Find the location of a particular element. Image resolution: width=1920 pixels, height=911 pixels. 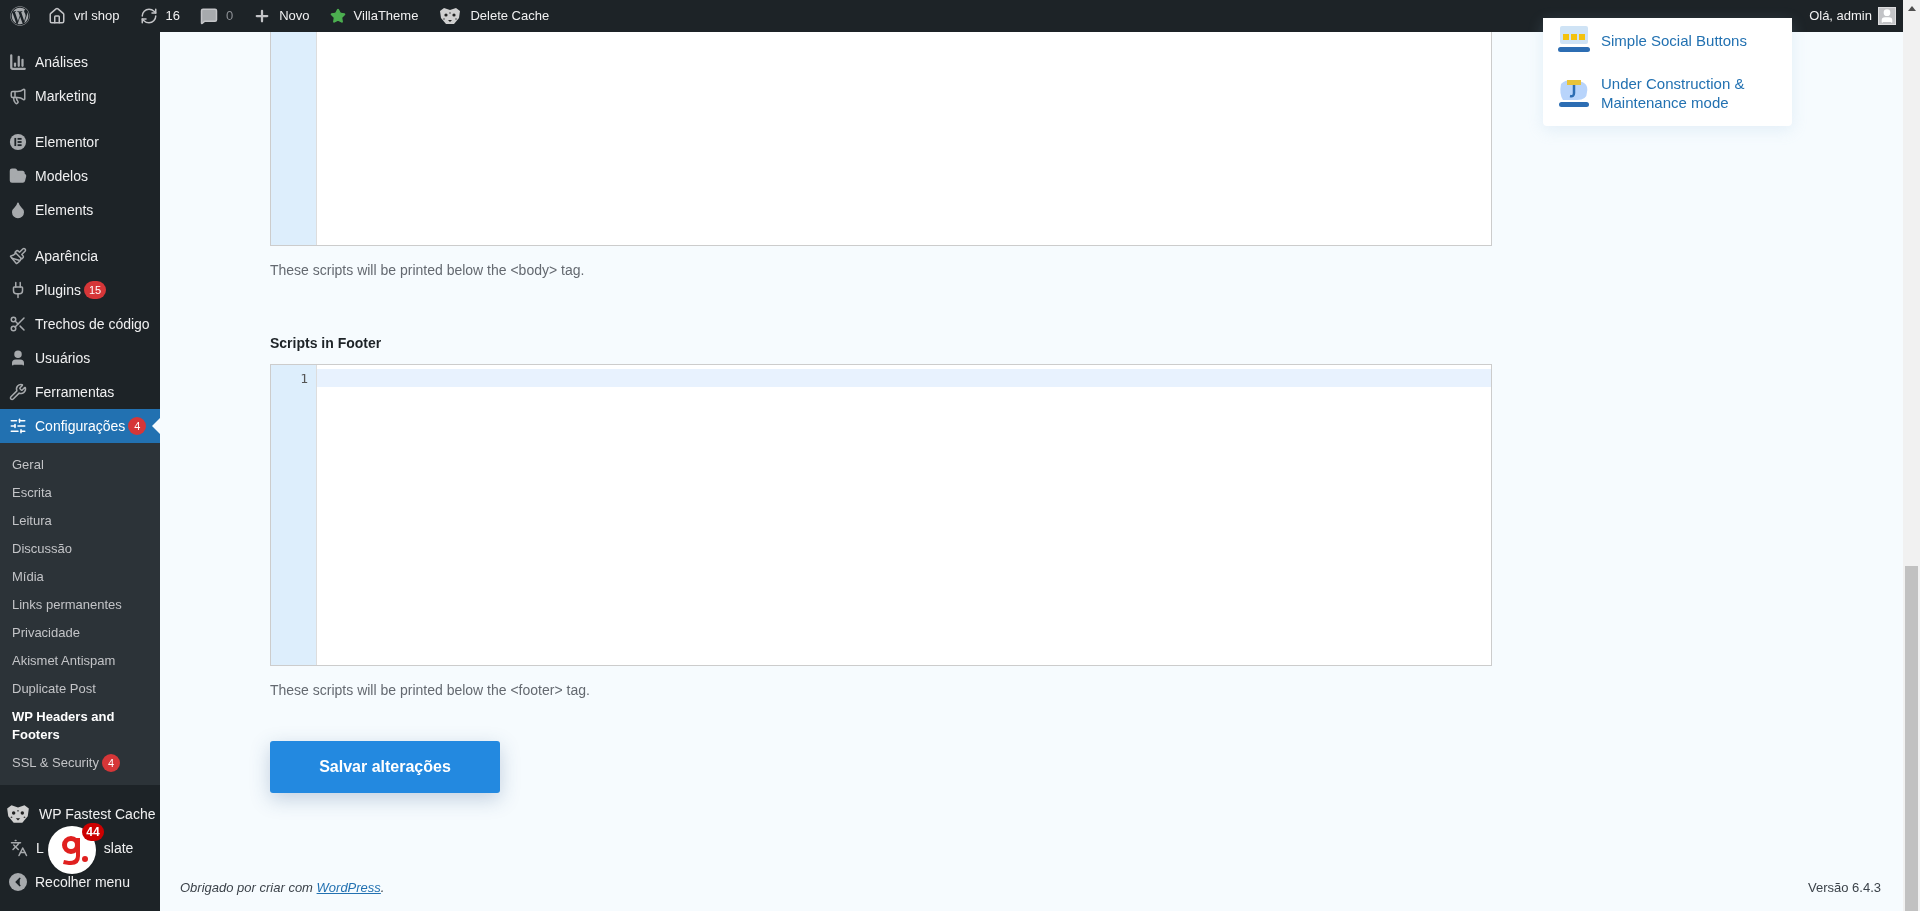

admin-bar-link: VillaTheme is located at coordinates (374, 16).